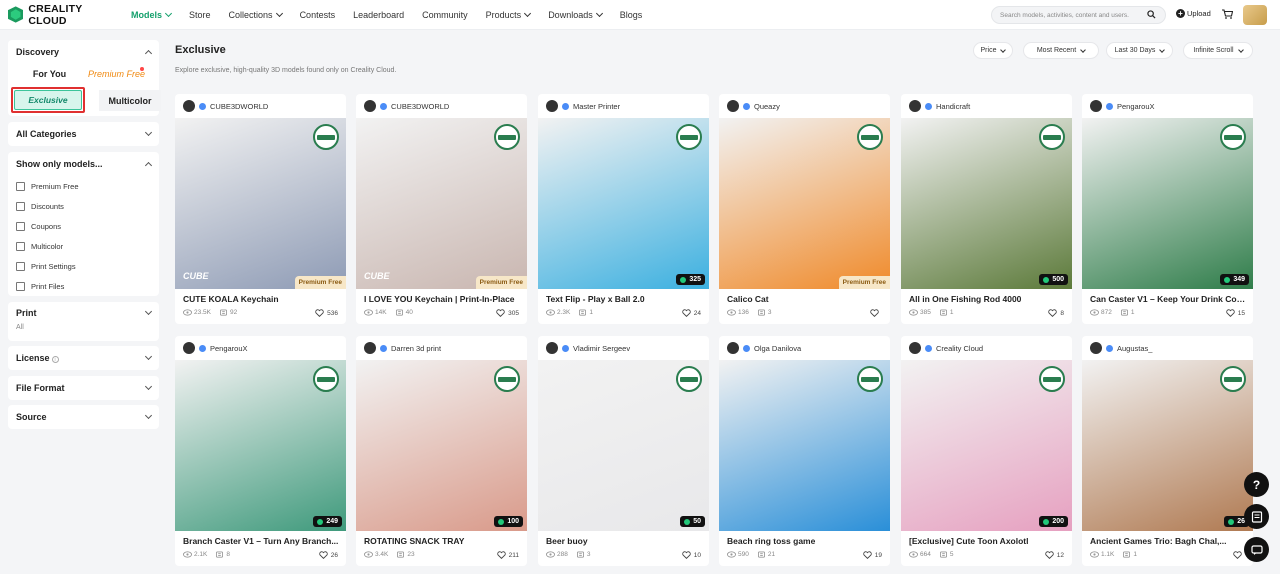 This screenshot has height=574, width=1280. What do you see at coordinates (378, 15) in the screenshot?
I see `nav-leaderboard: Leaderboard` at bounding box center [378, 15].